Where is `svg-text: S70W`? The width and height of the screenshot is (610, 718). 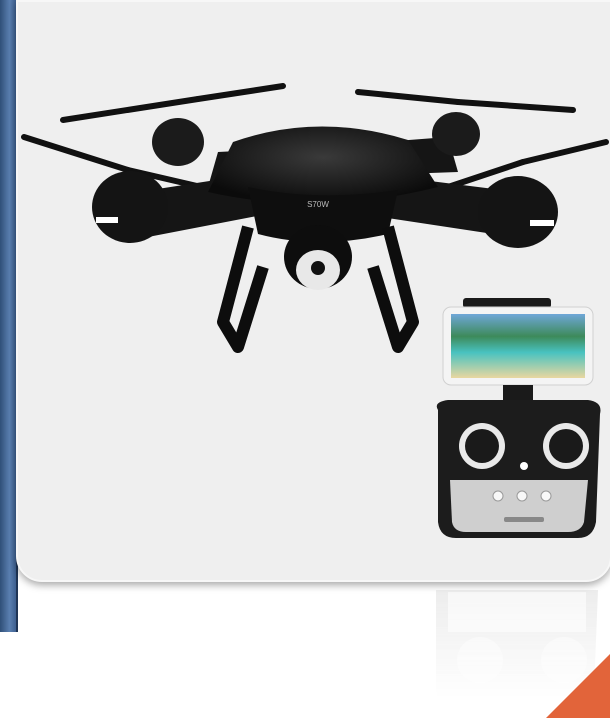 svg-text: S70W is located at coordinates (318, 204).